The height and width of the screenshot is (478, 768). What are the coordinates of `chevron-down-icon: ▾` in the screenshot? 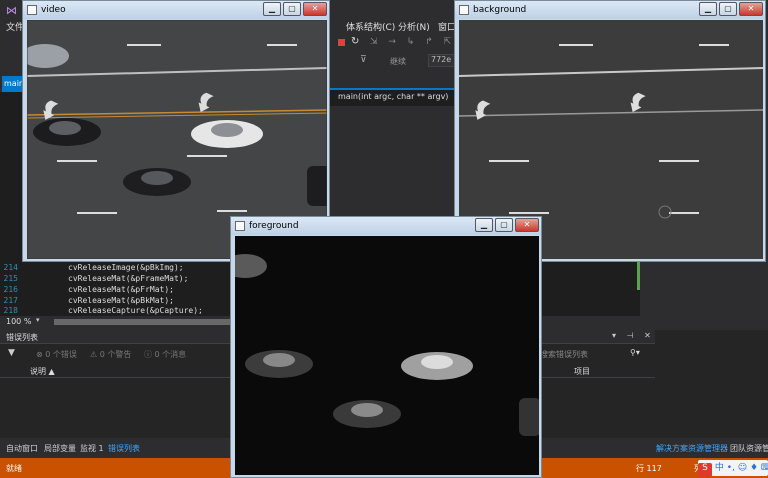 It's located at (38, 320).